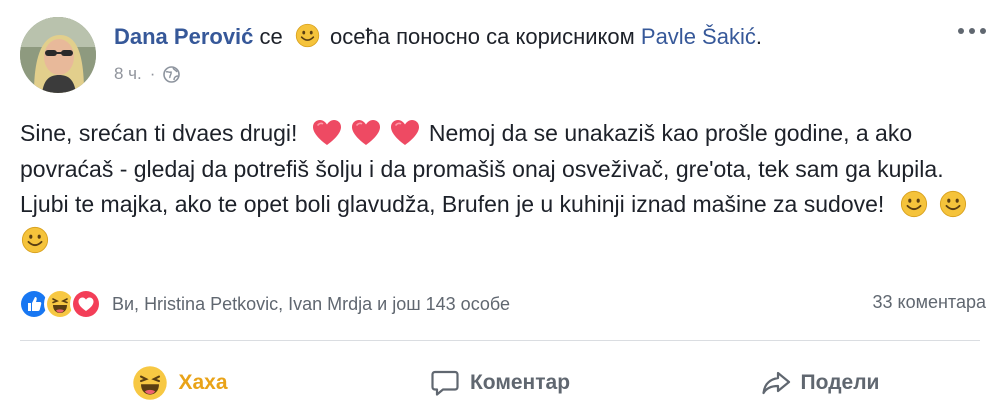 The height and width of the screenshot is (420, 1000). I want to click on author-avatar, so click(58, 55).